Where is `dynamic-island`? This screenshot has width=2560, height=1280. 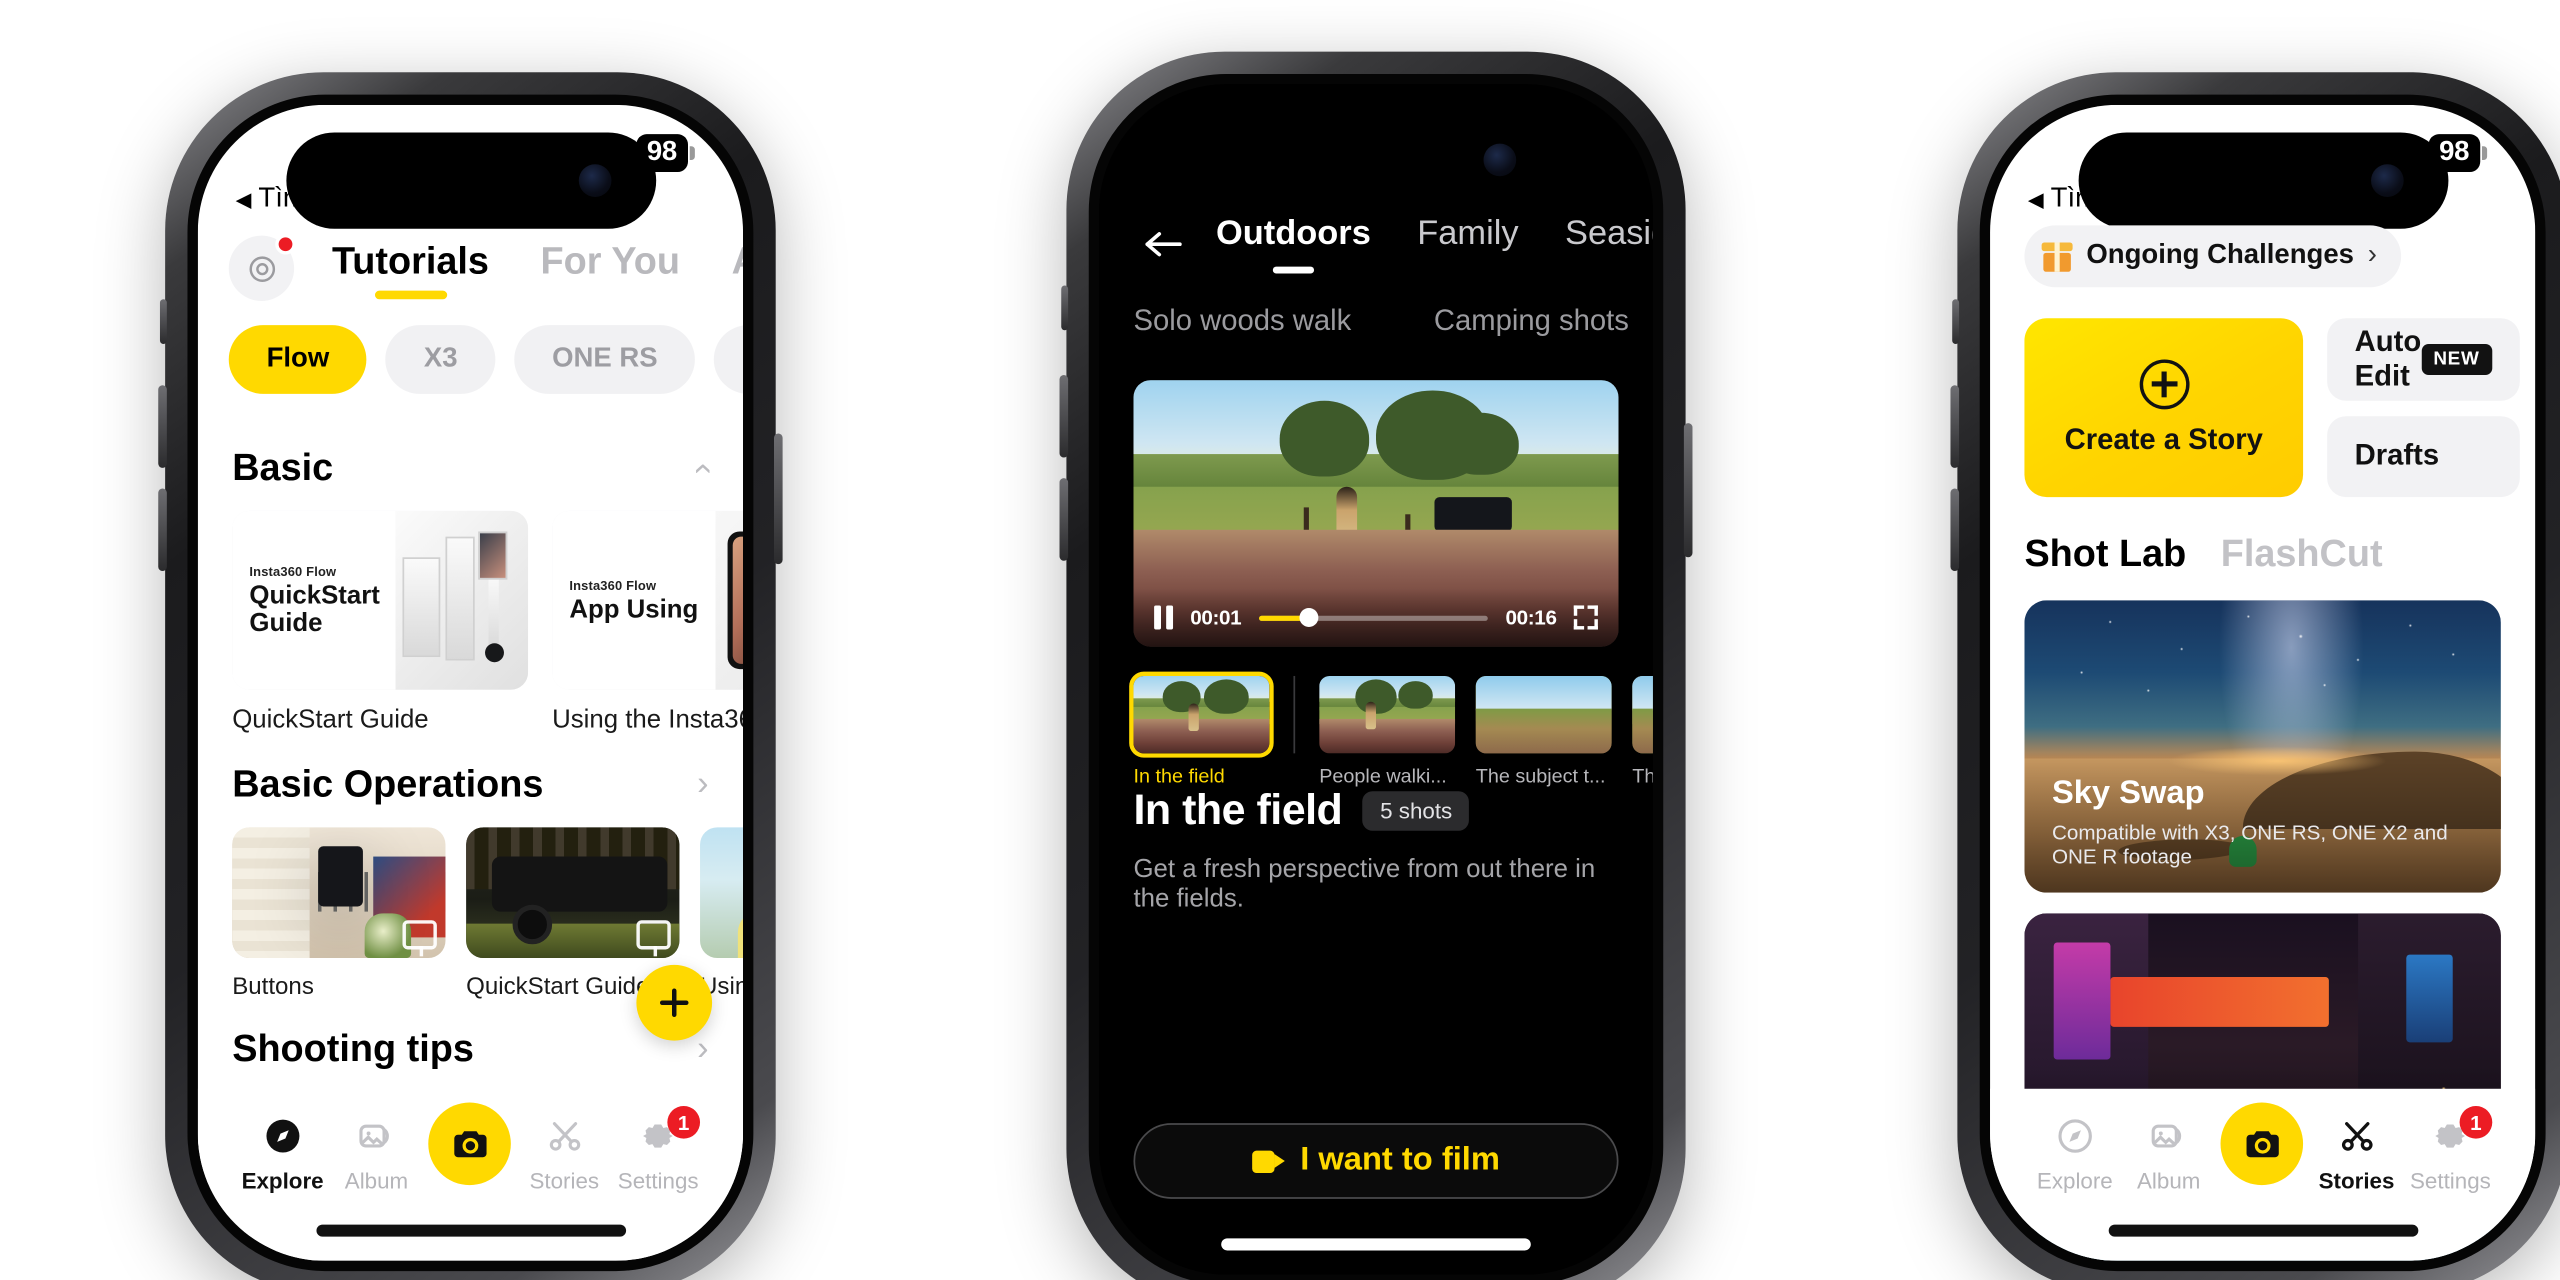 dynamic-island is located at coordinates (1376, 160).